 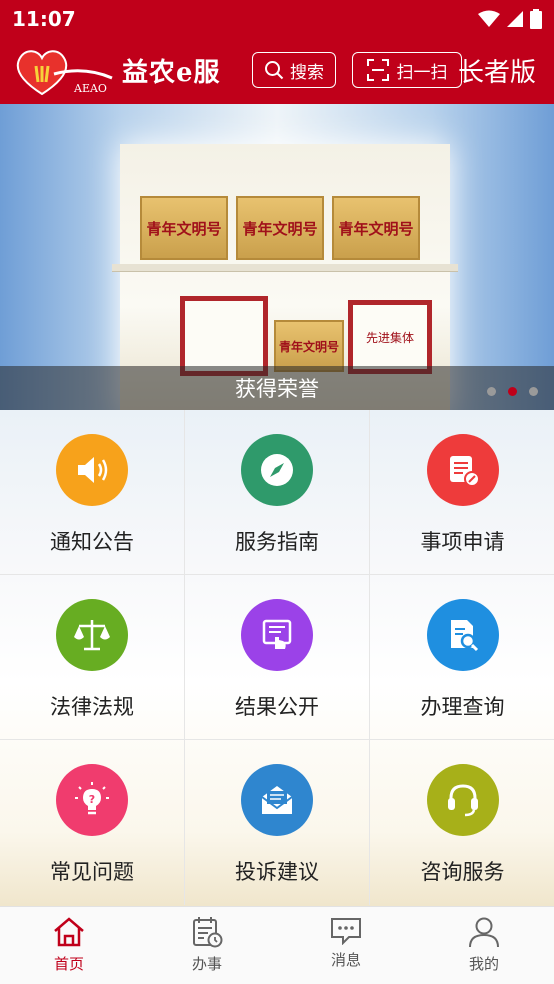 What do you see at coordinates (277, 542) in the screenshot?
I see `service-label: 服务指南` at bounding box center [277, 542].